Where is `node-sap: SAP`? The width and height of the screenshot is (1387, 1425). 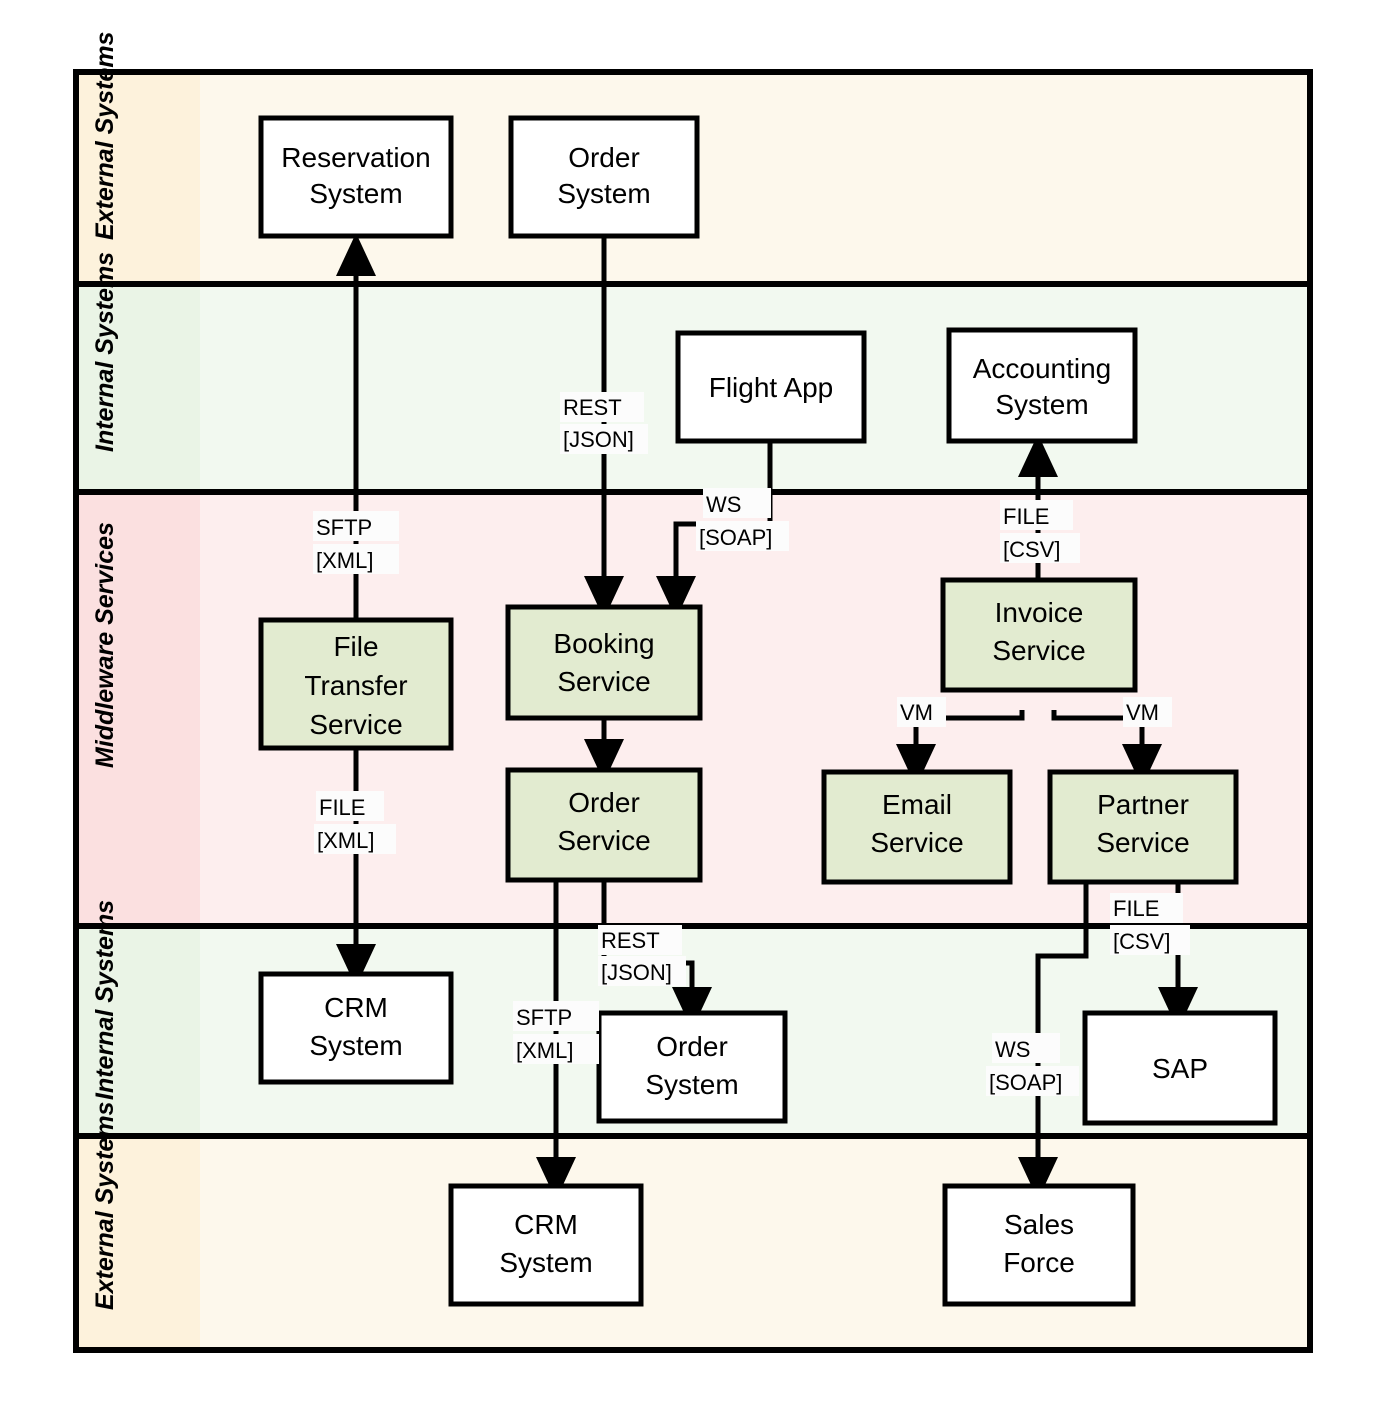 node-sap: SAP is located at coordinates (1180, 1068).